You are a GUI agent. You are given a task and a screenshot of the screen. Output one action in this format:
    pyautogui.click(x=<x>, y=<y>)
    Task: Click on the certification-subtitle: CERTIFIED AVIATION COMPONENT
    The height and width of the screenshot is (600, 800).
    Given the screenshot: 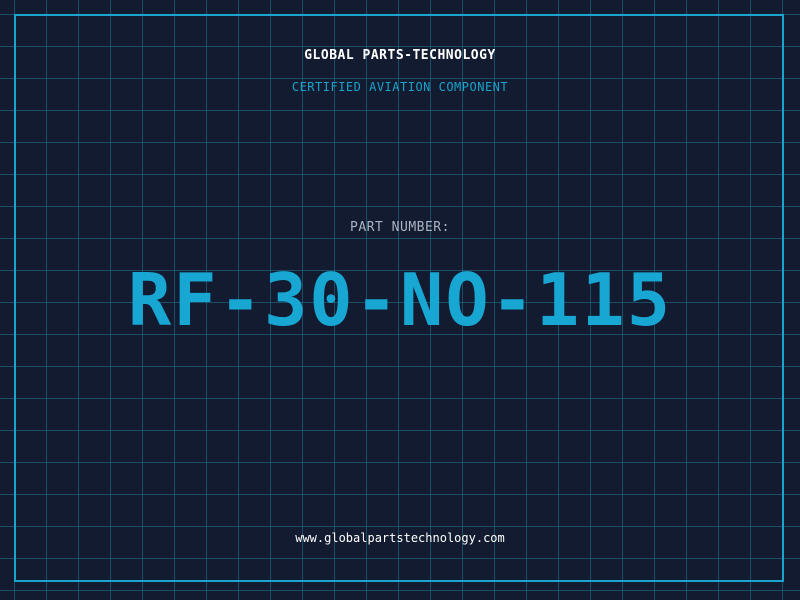 What is the action you would take?
    pyautogui.click(x=400, y=87)
    